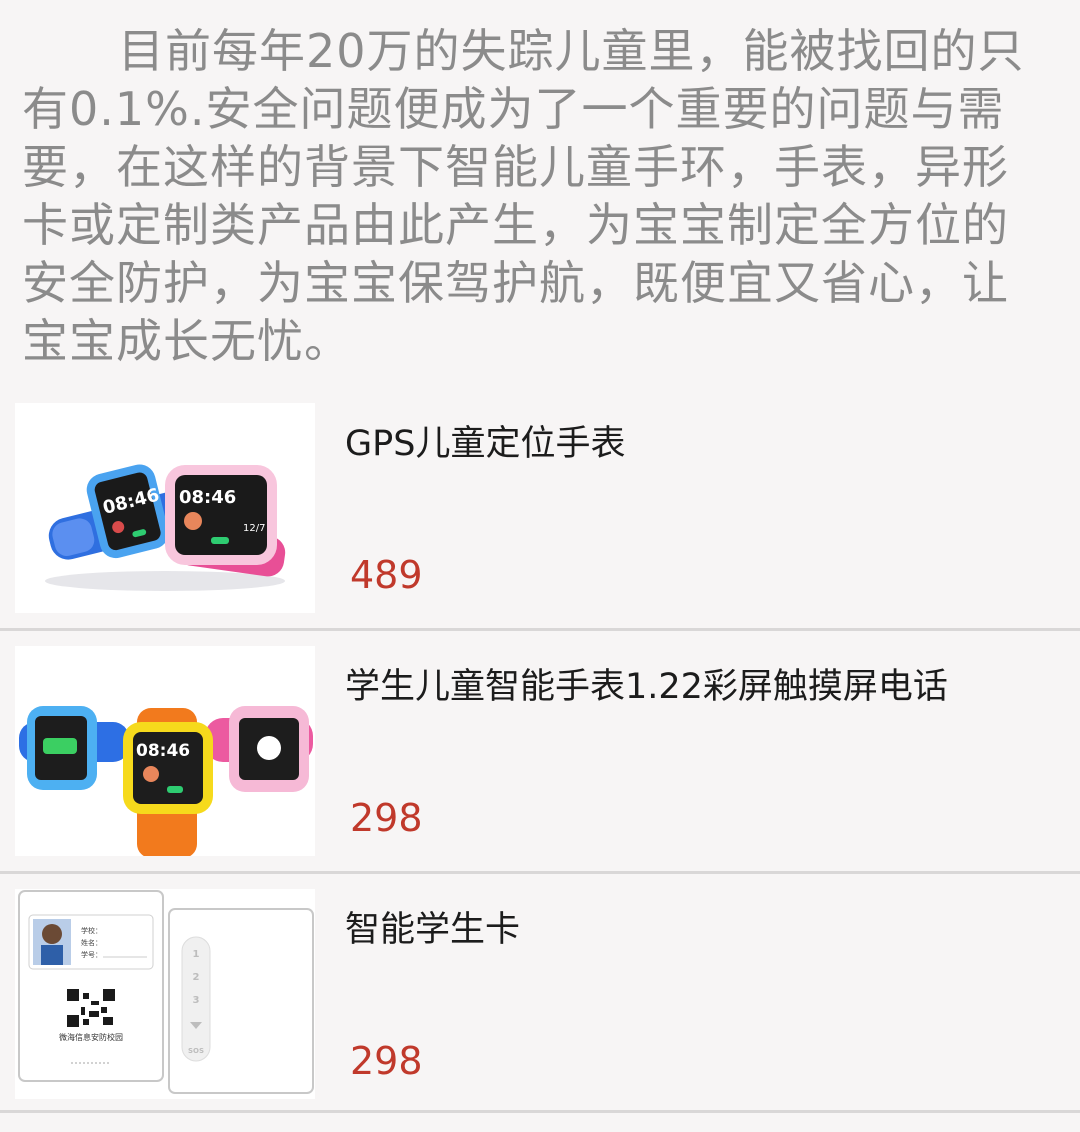 The height and width of the screenshot is (1132, 1080). Describe the element at coordinates (196, 1051) in the screenshot. I see `card-button-sos: SOS` at that location.